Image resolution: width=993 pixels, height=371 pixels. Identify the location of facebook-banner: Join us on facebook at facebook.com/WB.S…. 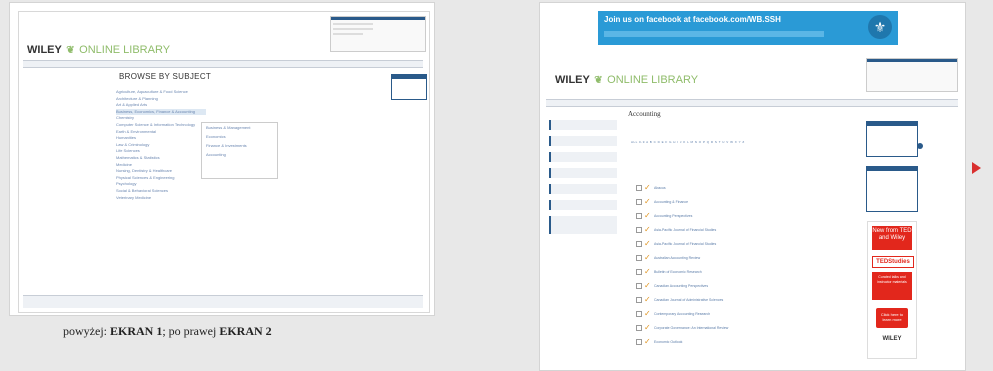
(748, 28).